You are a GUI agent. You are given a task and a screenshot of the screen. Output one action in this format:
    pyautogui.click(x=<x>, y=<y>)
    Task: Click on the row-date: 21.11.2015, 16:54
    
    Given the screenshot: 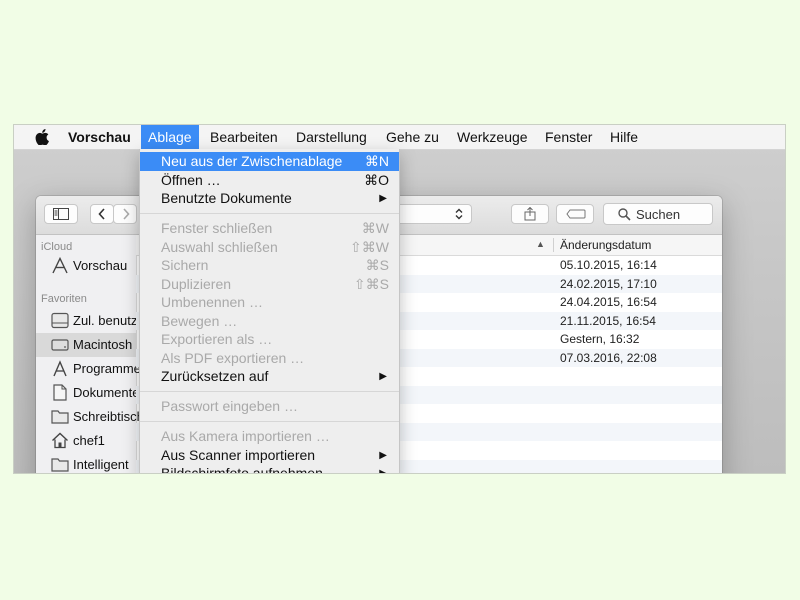 What is the action you would take?
    pyautogui.click(x=608, y=320)
    